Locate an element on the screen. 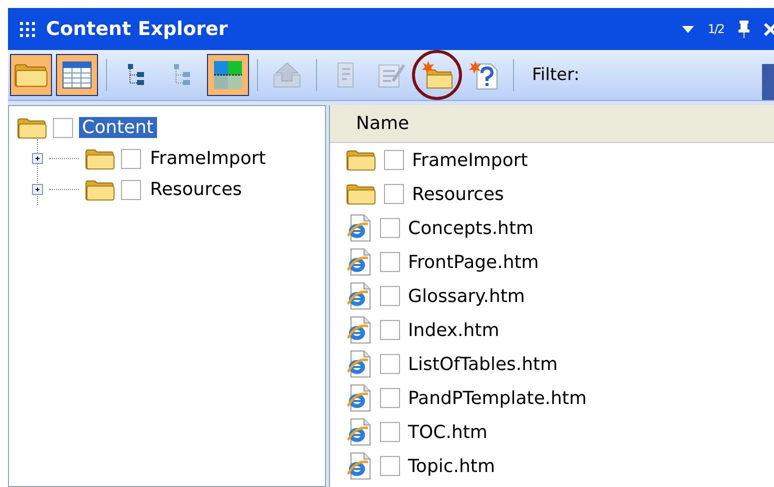 This screenshot has height=487, width=774. edit-icon is located at coordinates (392, 75).